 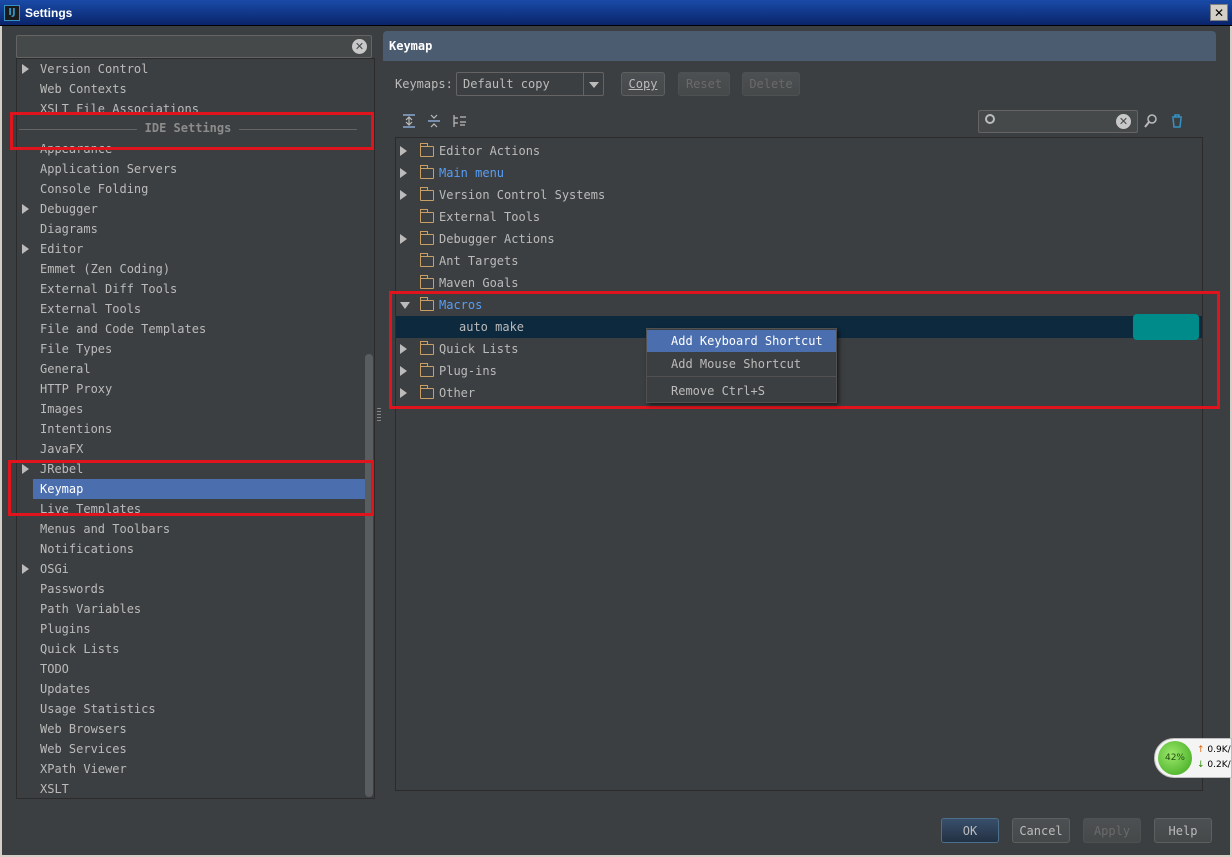 What do you see at coordinates (1151, 121) in the screenshot?
I see `find-shortcut-icon` at bounding box center [1151, 121].